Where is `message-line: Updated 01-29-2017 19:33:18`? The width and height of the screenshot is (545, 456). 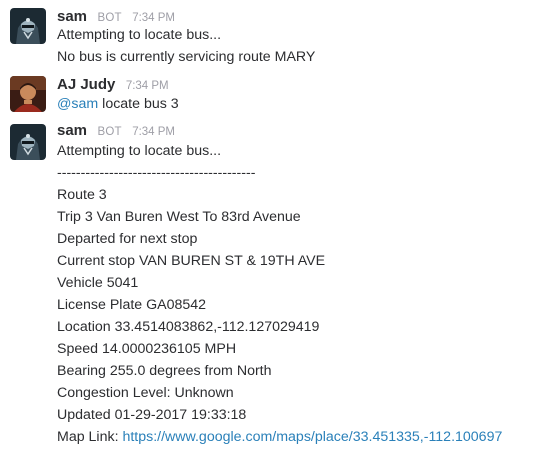 message-line: Updated 01-29-2017 19:33:18 is located at coordinates (152, 415).